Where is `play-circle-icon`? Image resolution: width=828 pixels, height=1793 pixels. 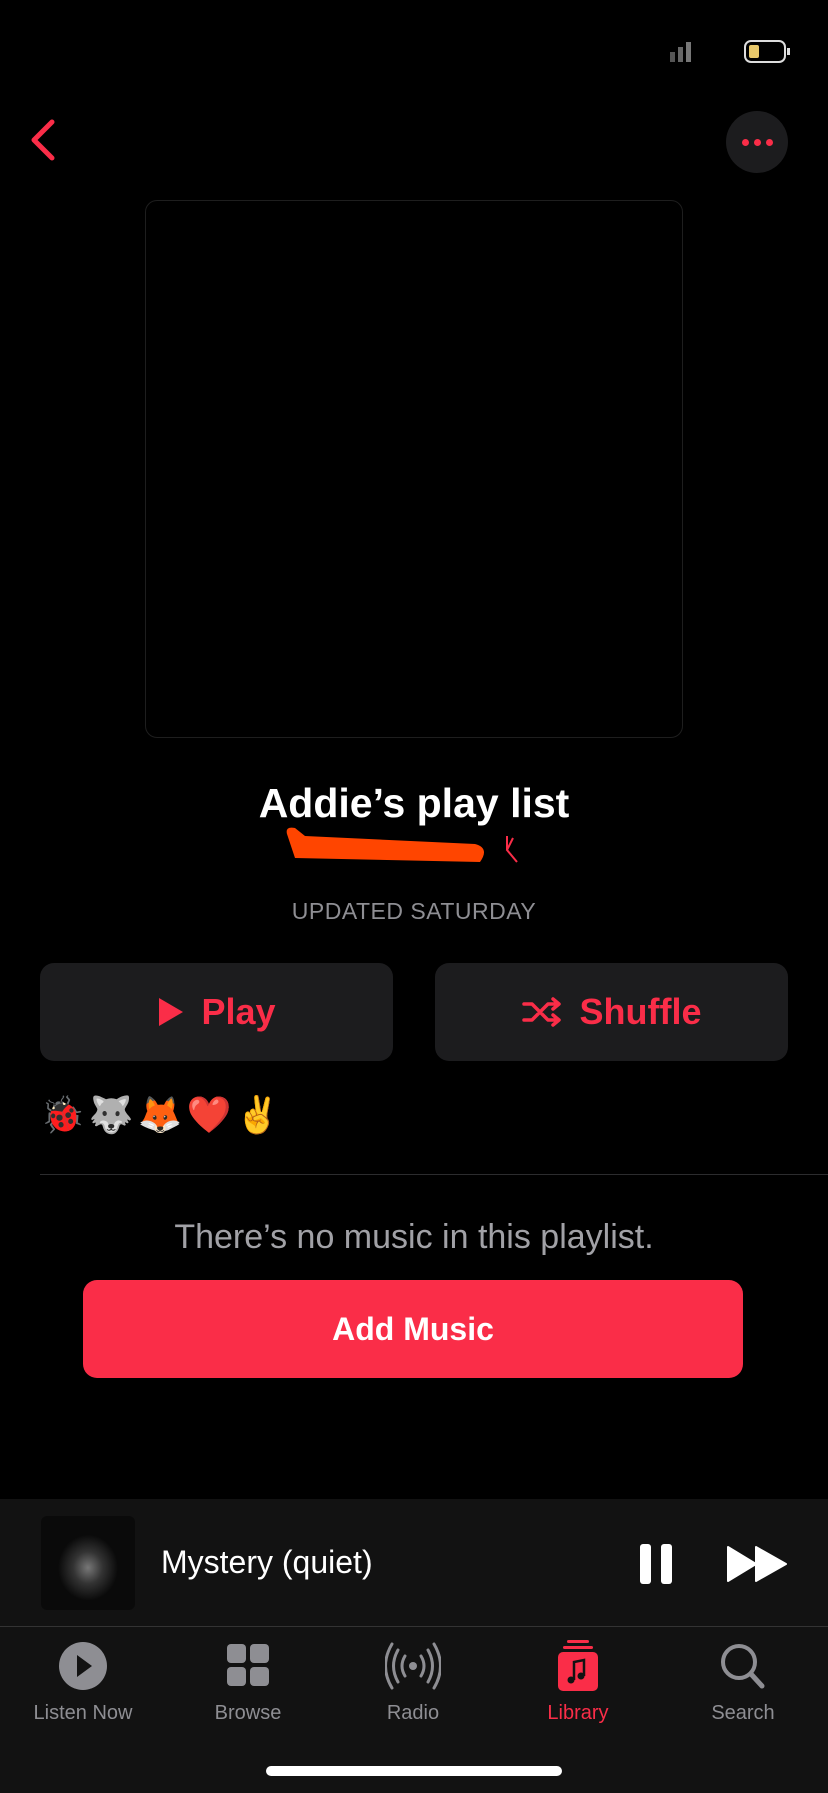
play-circle-icon is located at coordinates (83, 1666).